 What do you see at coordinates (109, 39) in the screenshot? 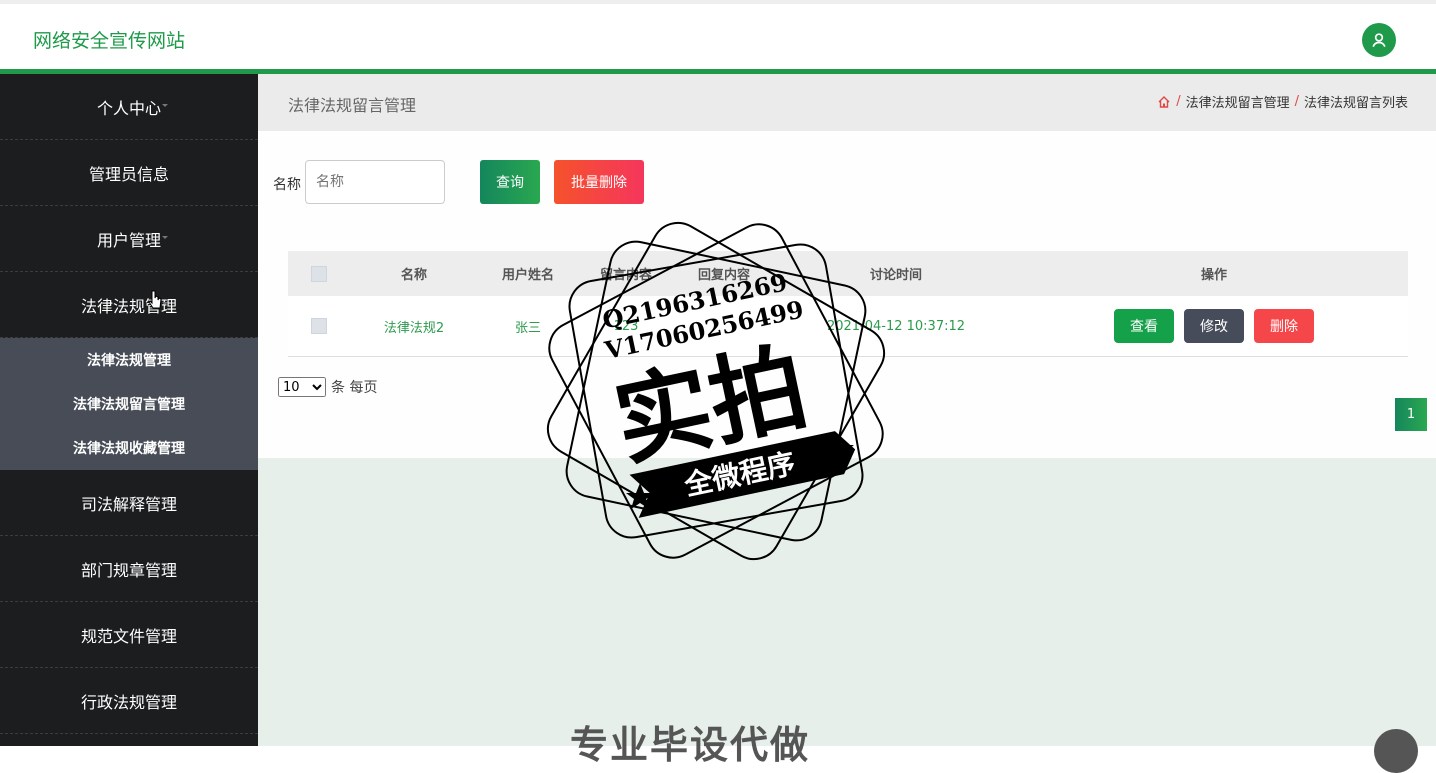
I see `site-title: 网络安全宣传网站` at bounding box center [109, 39].